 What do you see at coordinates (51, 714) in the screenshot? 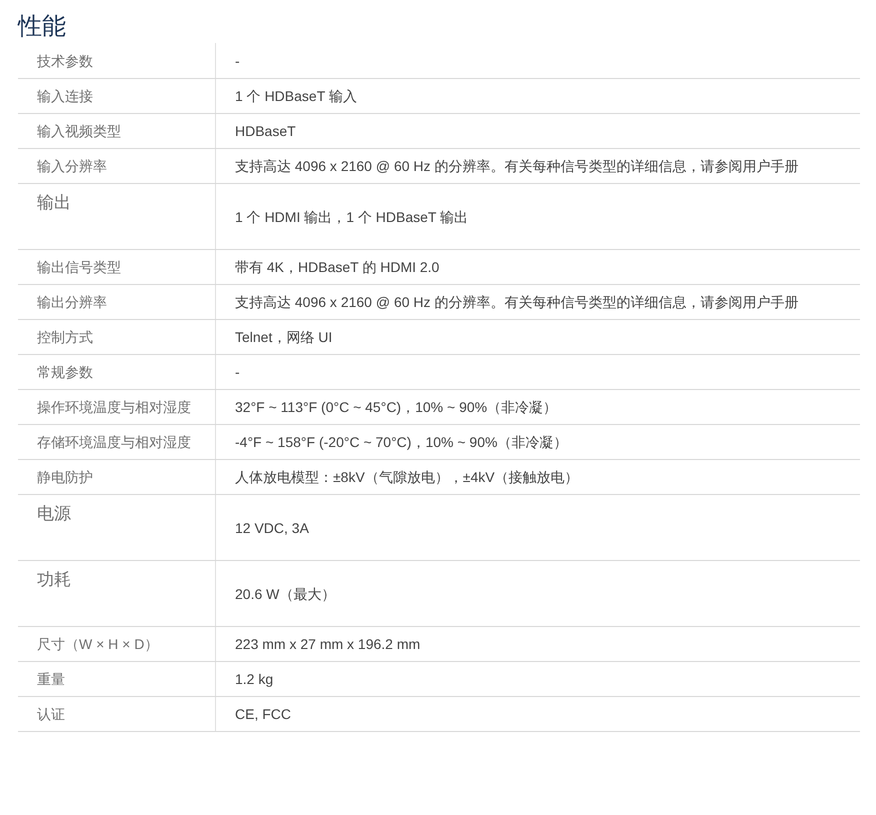
I see `spec-label: 认证` at bounding box center [51, 714].